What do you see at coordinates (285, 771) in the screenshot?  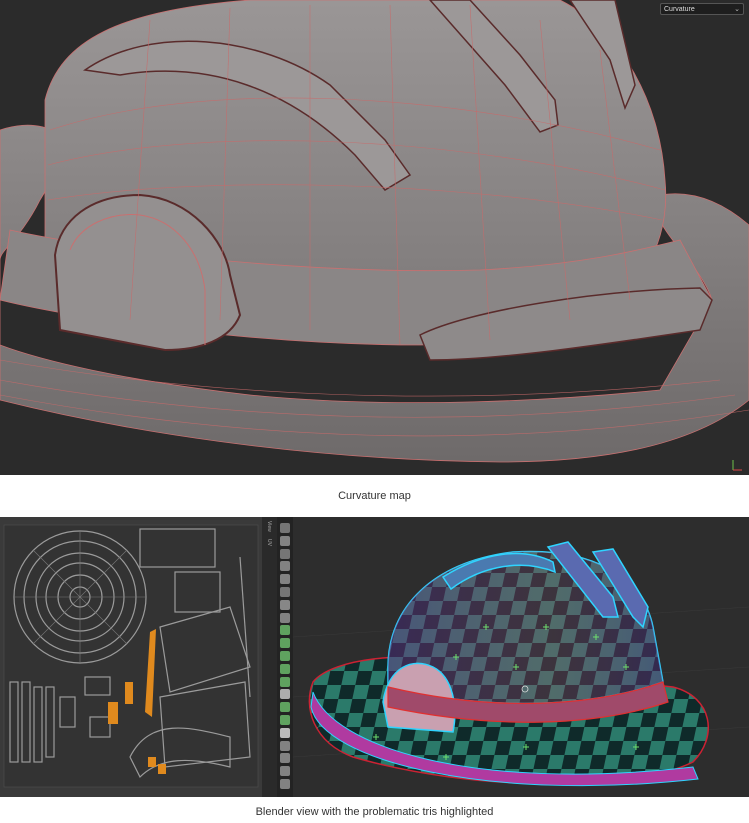 I see `tool-shear-icon` at bounding box center [285, 771].